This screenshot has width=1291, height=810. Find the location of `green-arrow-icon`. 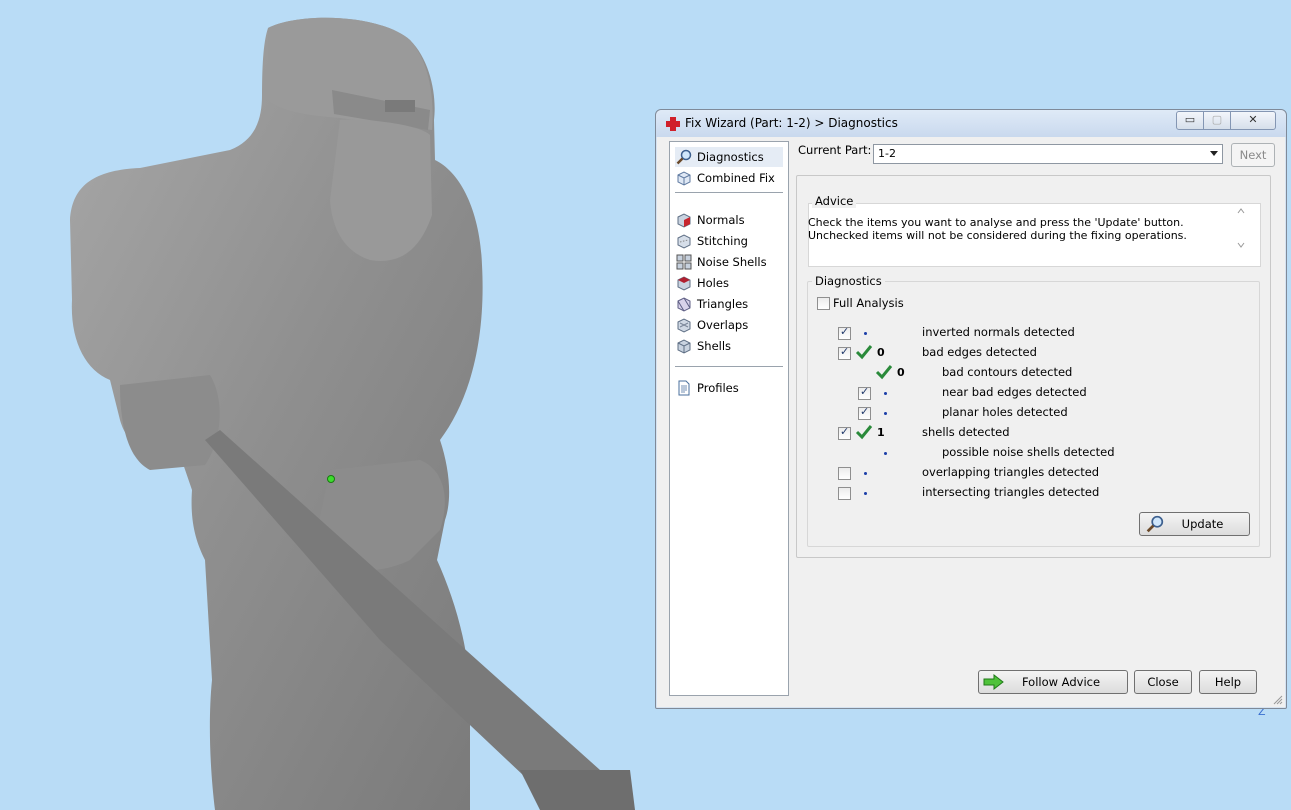

green-arrow-icon is located at coordinates (993, 682).